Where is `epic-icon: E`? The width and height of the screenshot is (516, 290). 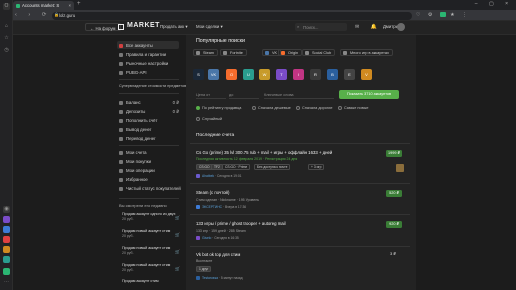 epic-icon: E is located at coordinates (349, 74).